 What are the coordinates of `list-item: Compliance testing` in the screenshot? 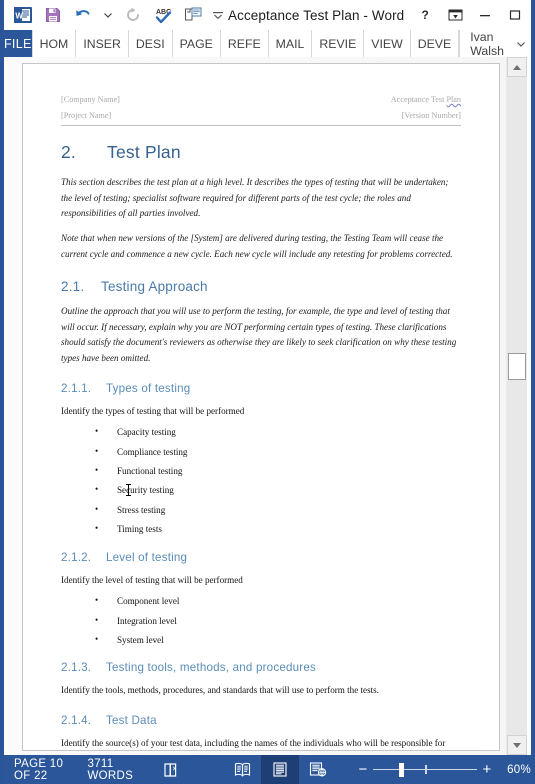 It's located at (278, 452).